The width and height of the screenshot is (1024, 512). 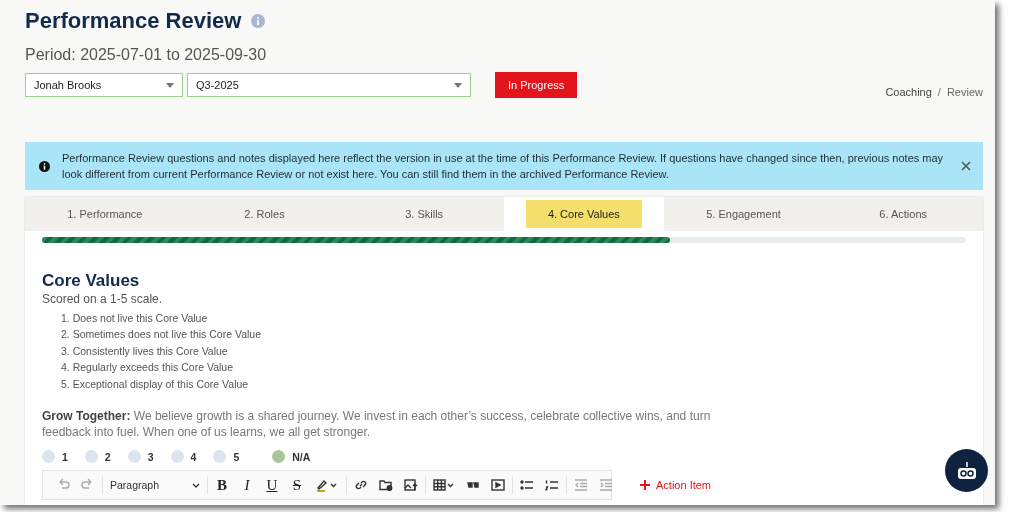 I want to click on select-field: Q3-2025, so click(x=329, y=85).